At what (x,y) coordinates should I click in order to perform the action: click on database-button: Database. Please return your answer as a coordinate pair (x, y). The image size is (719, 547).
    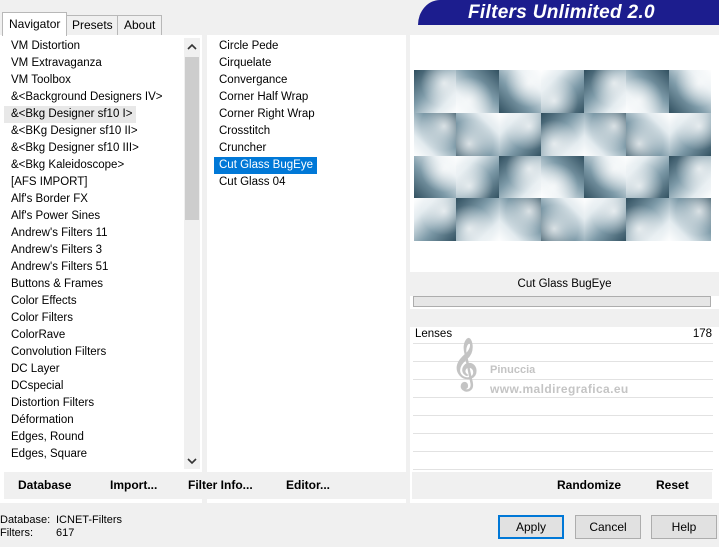
    Looking at the image, I should click on (44, 485).